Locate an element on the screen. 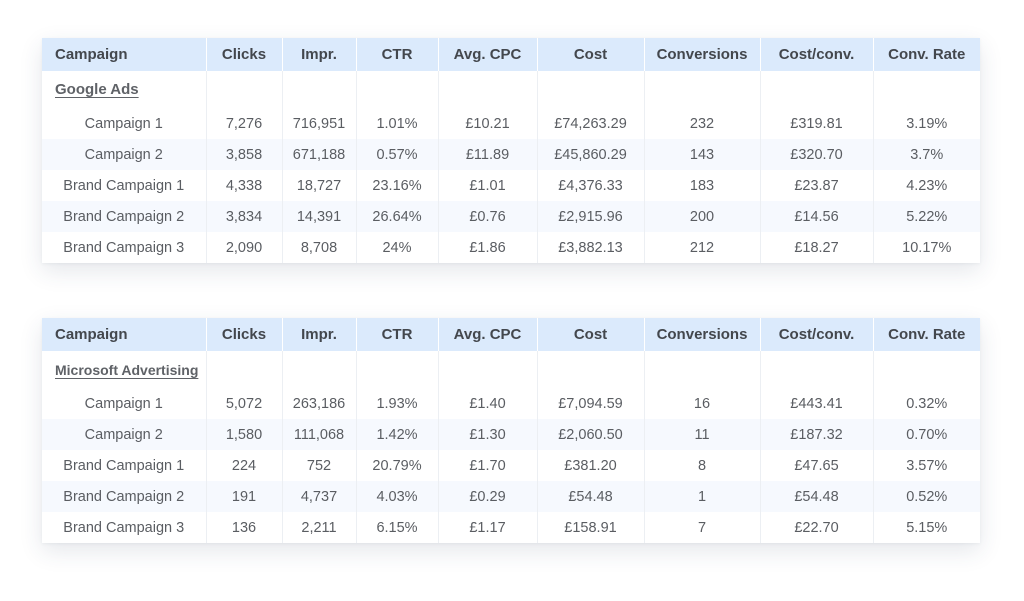 The width and height of the screenshot is (1024, 601). cell-campaign: Brand Campaign 2 is located at coordinates (124, 496).